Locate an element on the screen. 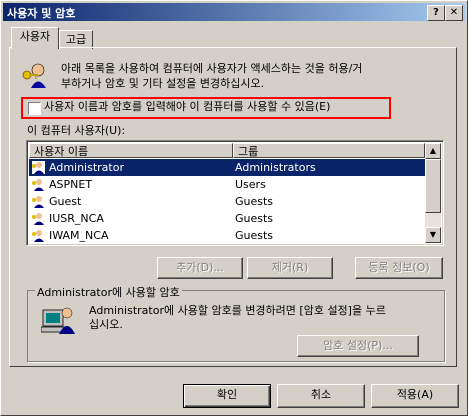 This screenshot has width=468, height=416. help-button: ? is located at coordinates (436, 13).